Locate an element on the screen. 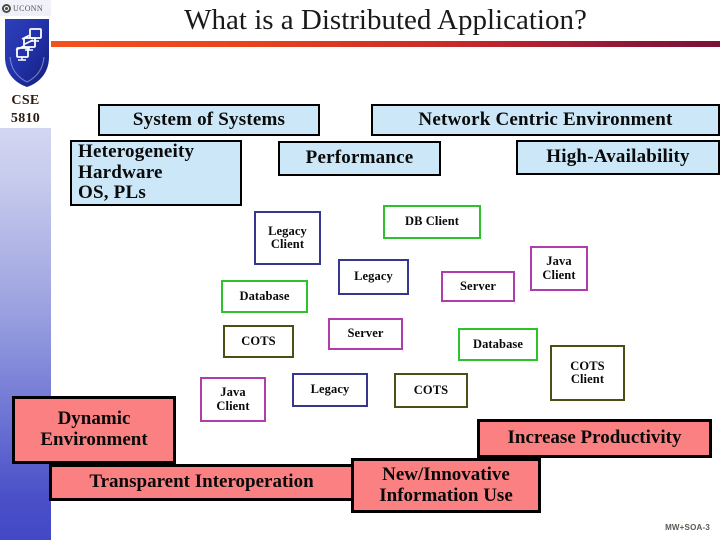 This screenshot has width=720, height=540. system-of-systems-box: System of Systems is located at coordinates (209, 120).